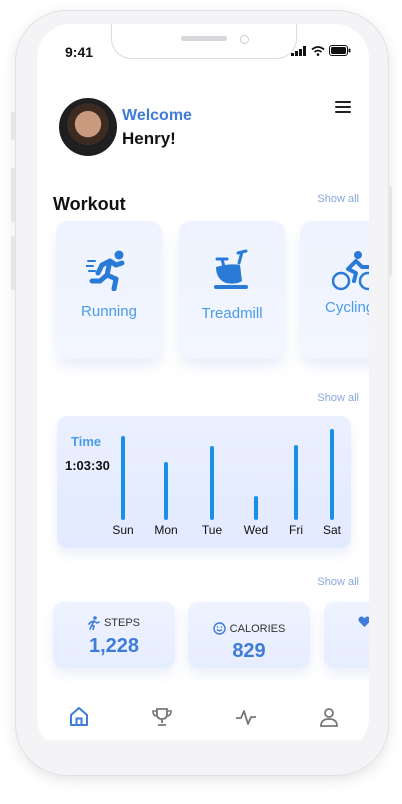  What do you see at coordinates (157, 115) in the screenshot?
I see `welcome-text: Welcome` at bounding box center [157, 115].